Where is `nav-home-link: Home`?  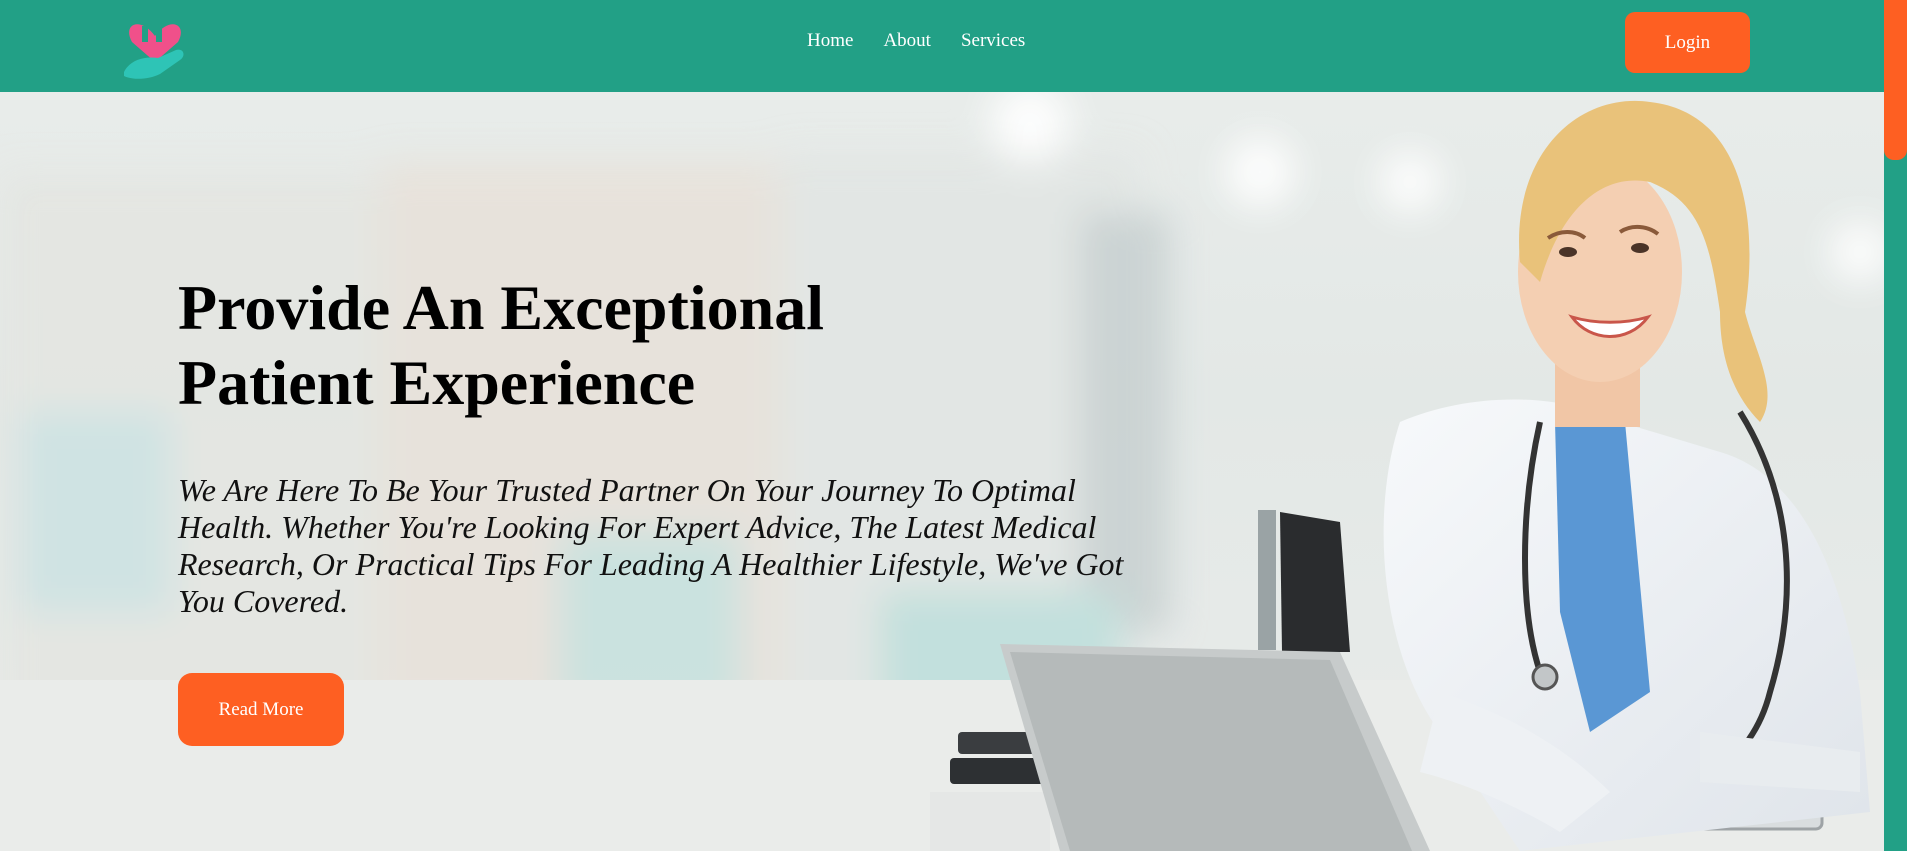 nav-home-link: Home is located at coordinates (830, 41).